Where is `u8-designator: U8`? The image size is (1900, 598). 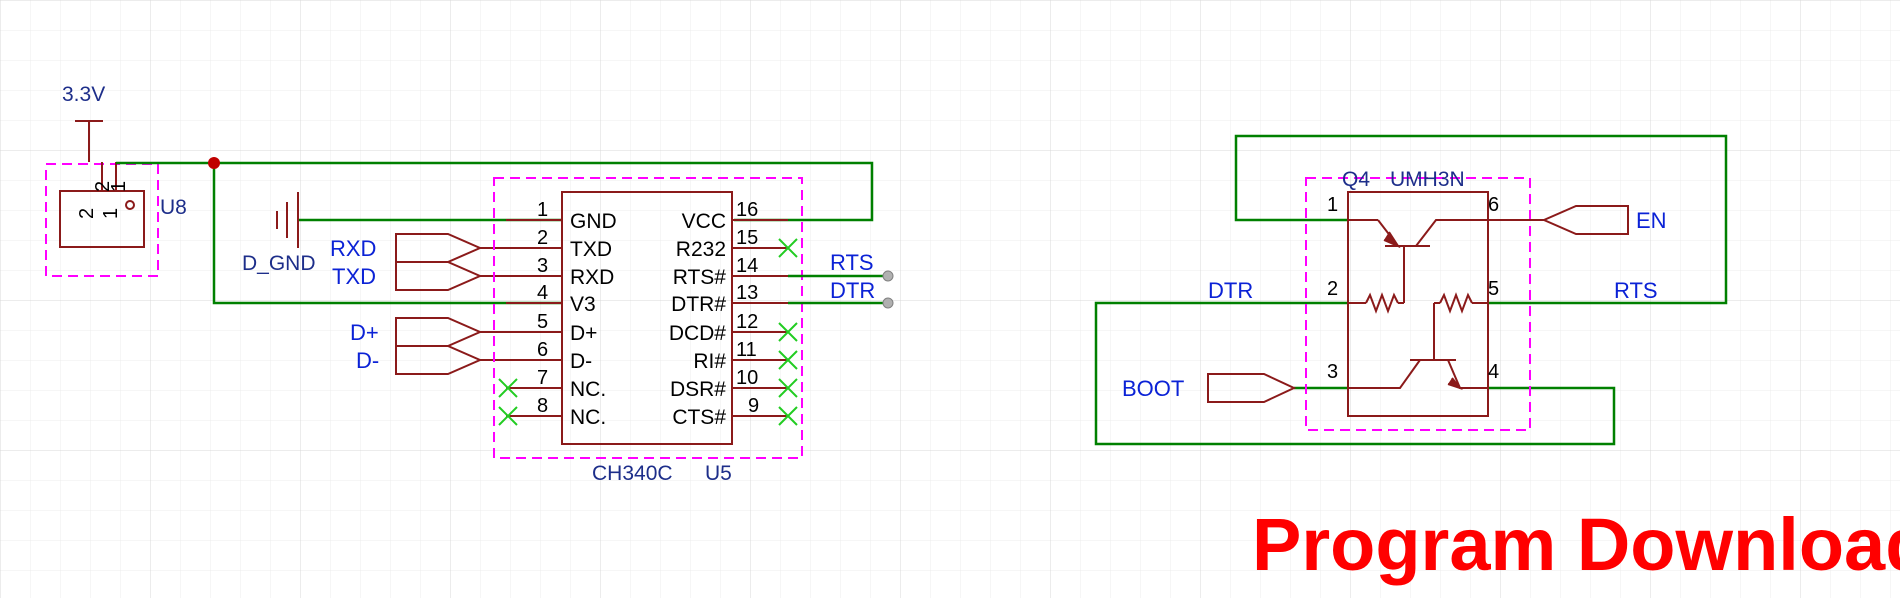 u8-designator: U8 is located at coordinates (173, 207).